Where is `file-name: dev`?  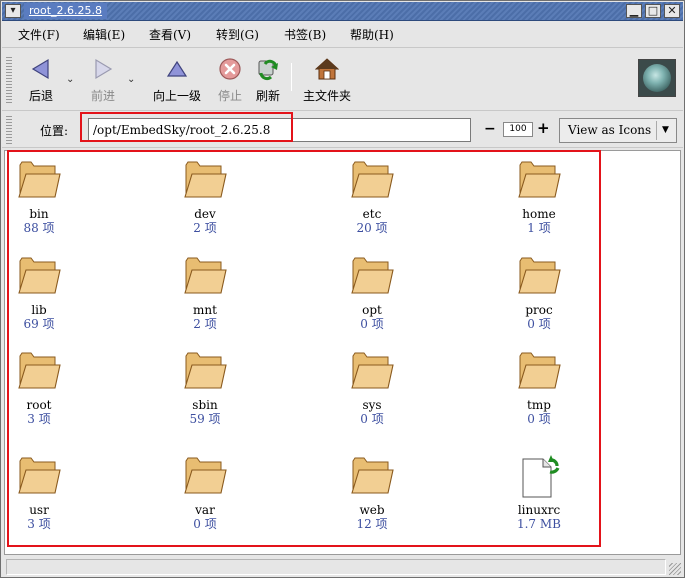
file-name: dev is located at coordinates (205, 214).